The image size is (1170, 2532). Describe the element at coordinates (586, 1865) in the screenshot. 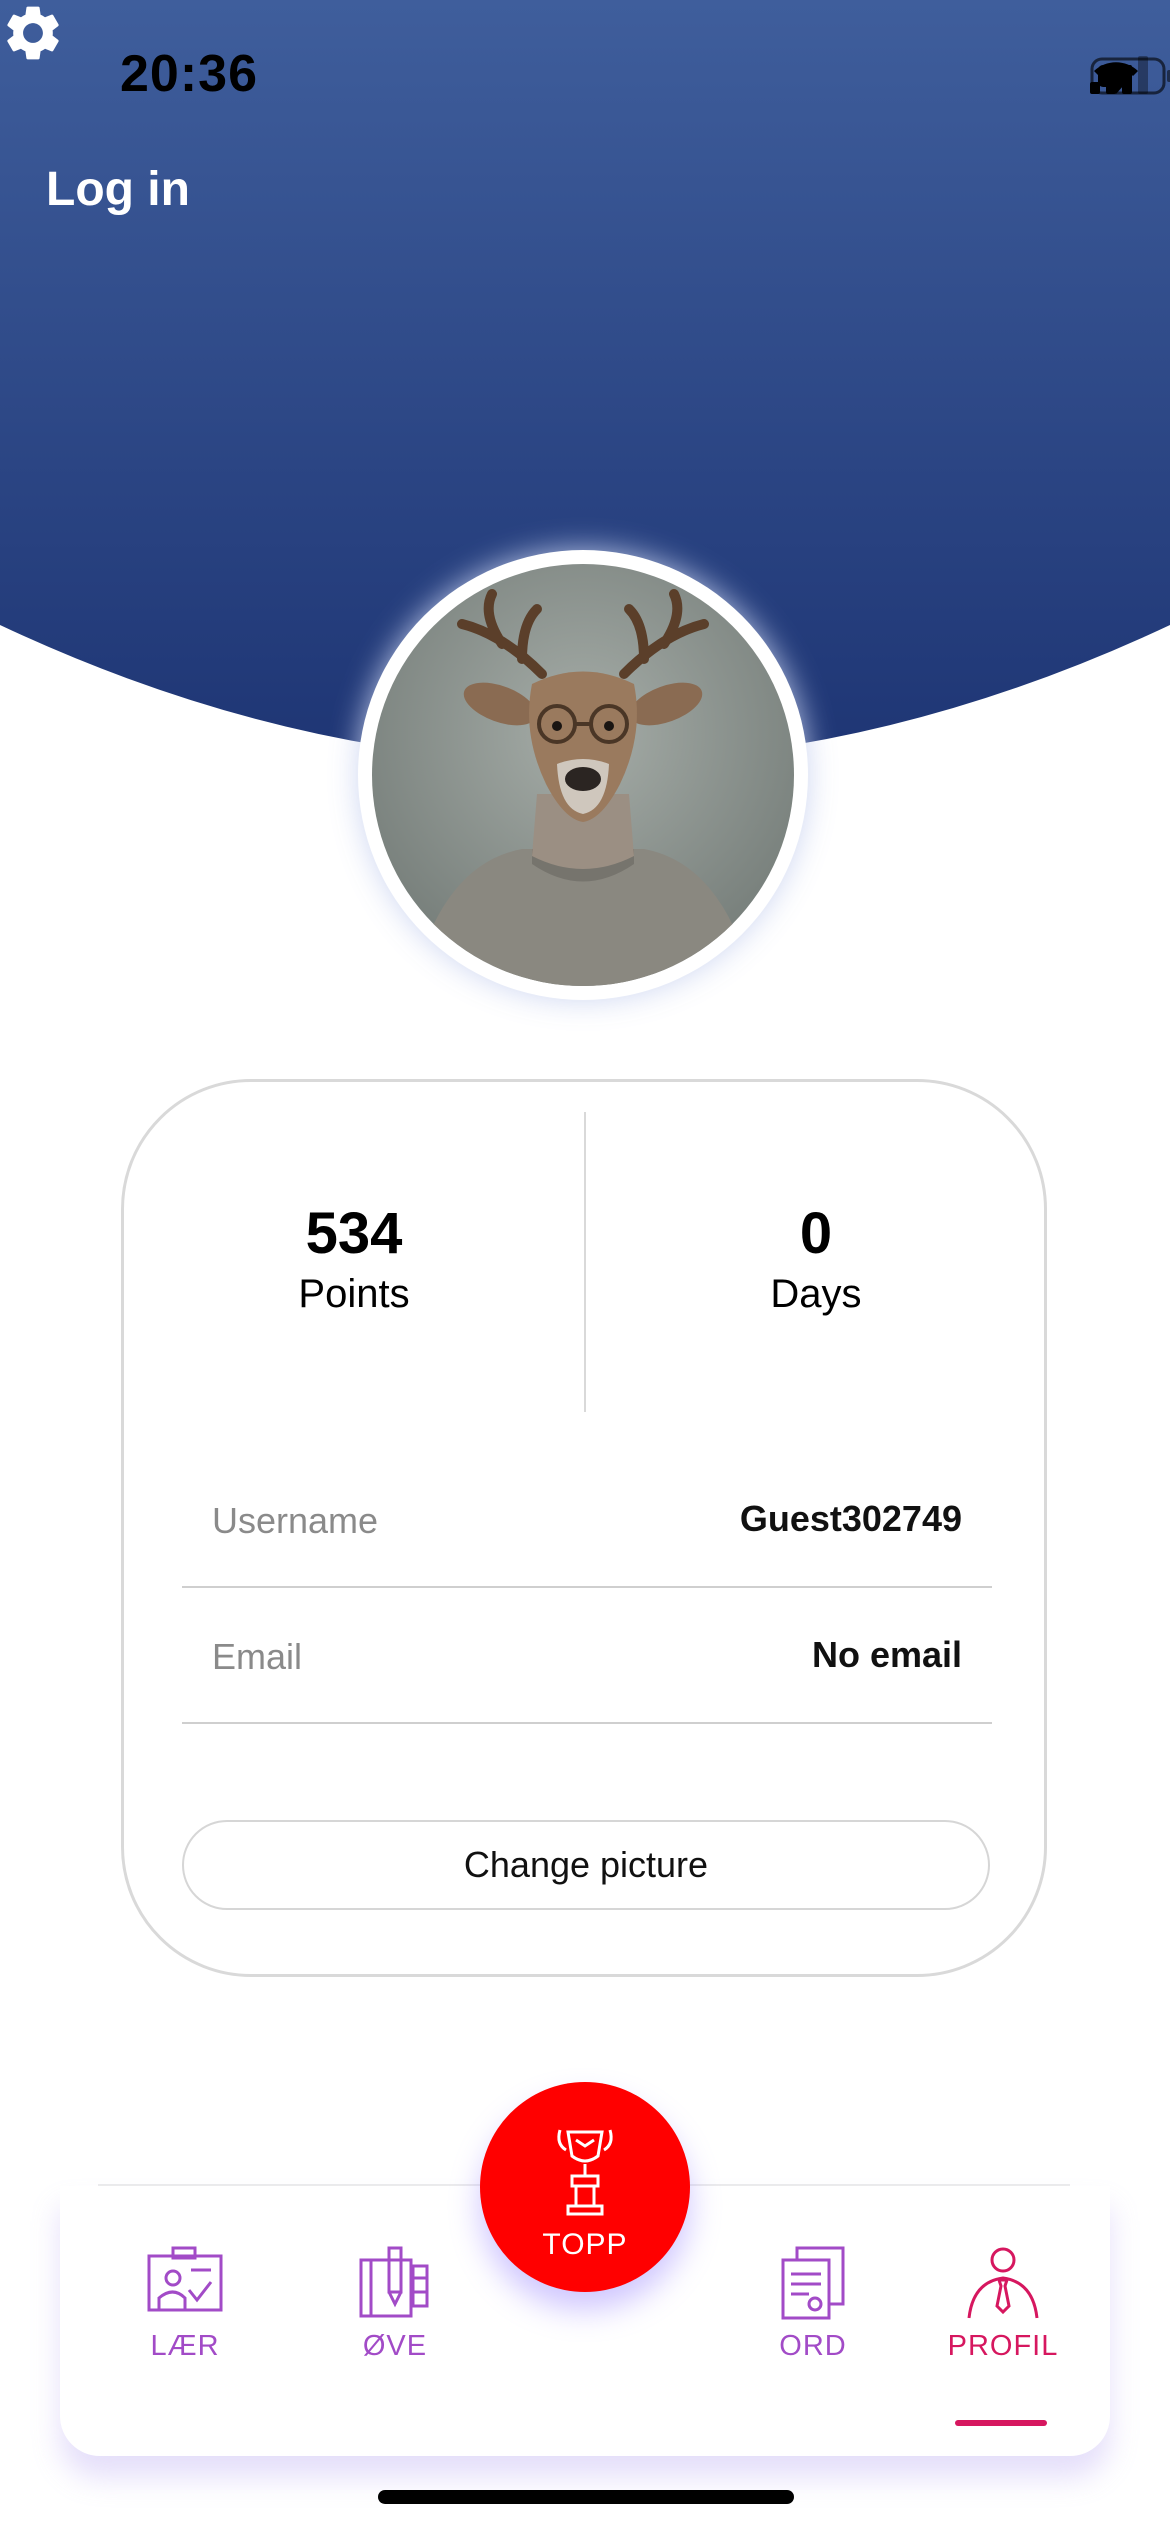

I see `change-picture-button: Change picture` at that location.